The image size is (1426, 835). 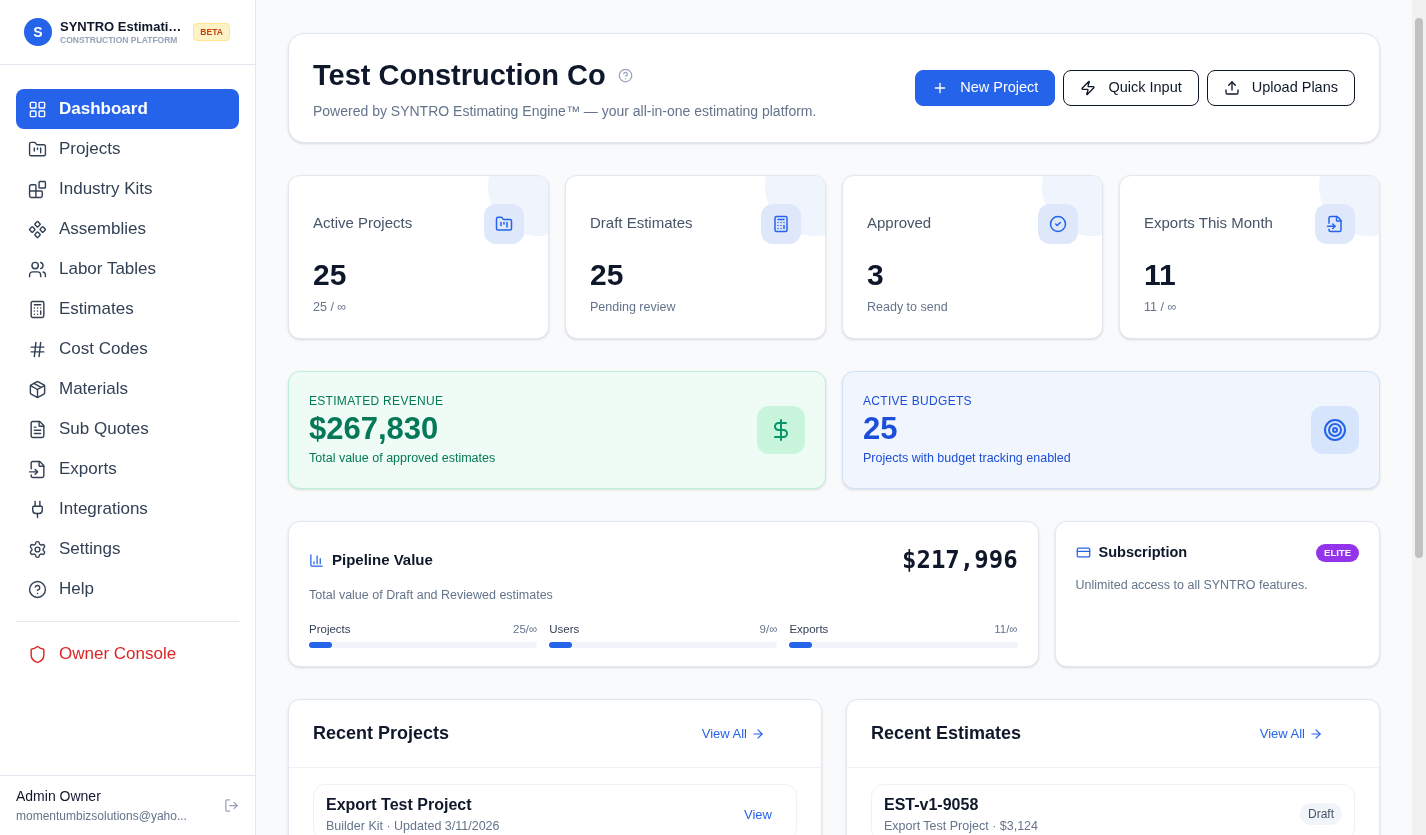 I want to click on nav-item: Help, so click(x=127, y=589).